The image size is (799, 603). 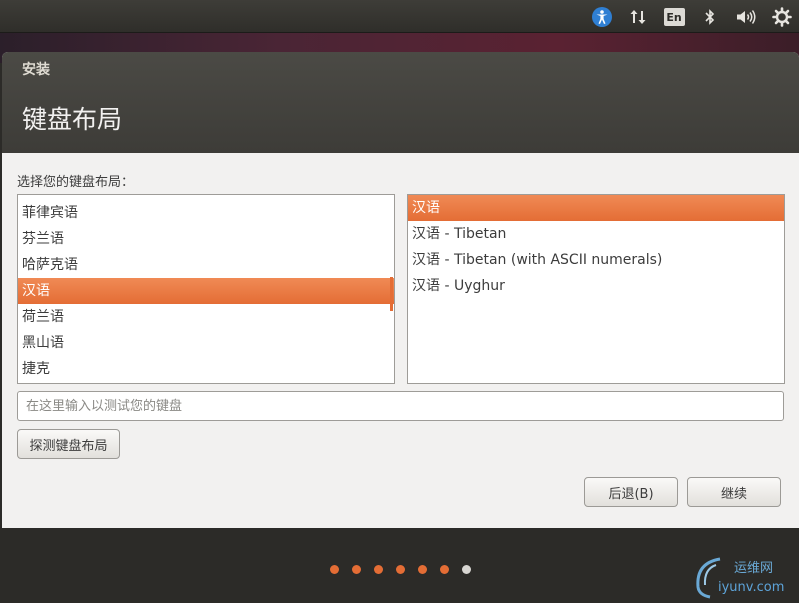 I want to click on detect-layout-button: 探测键盘布局, so click(x=68, y=444).